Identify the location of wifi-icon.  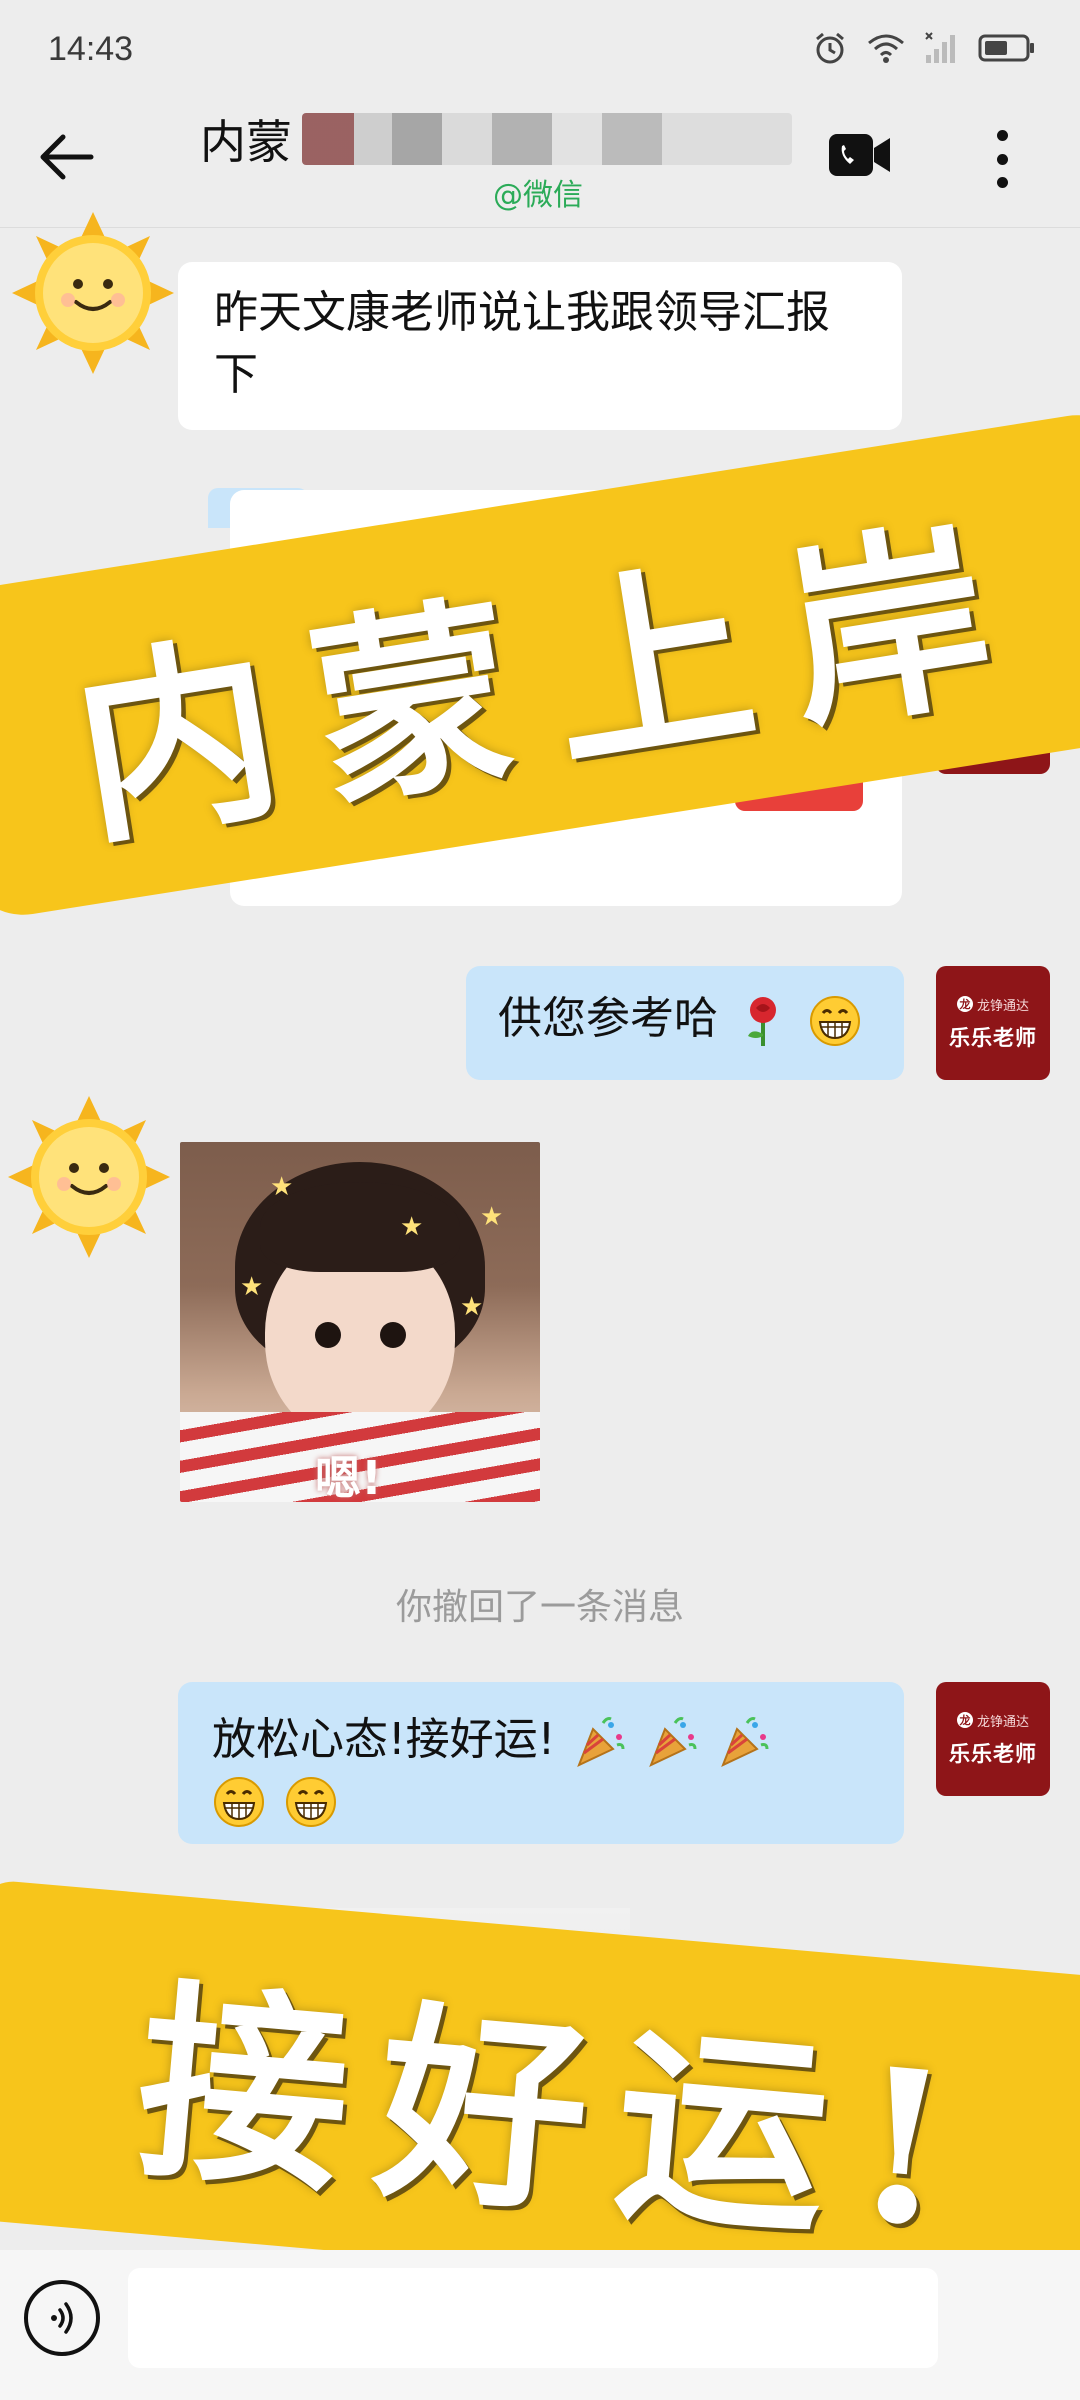
(886, 48).